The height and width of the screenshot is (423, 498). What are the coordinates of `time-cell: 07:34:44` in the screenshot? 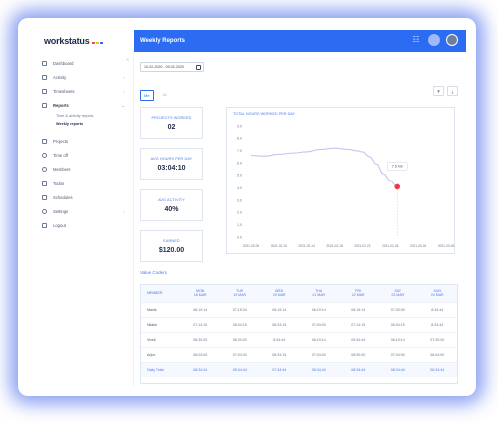 It's located at (279, 369).